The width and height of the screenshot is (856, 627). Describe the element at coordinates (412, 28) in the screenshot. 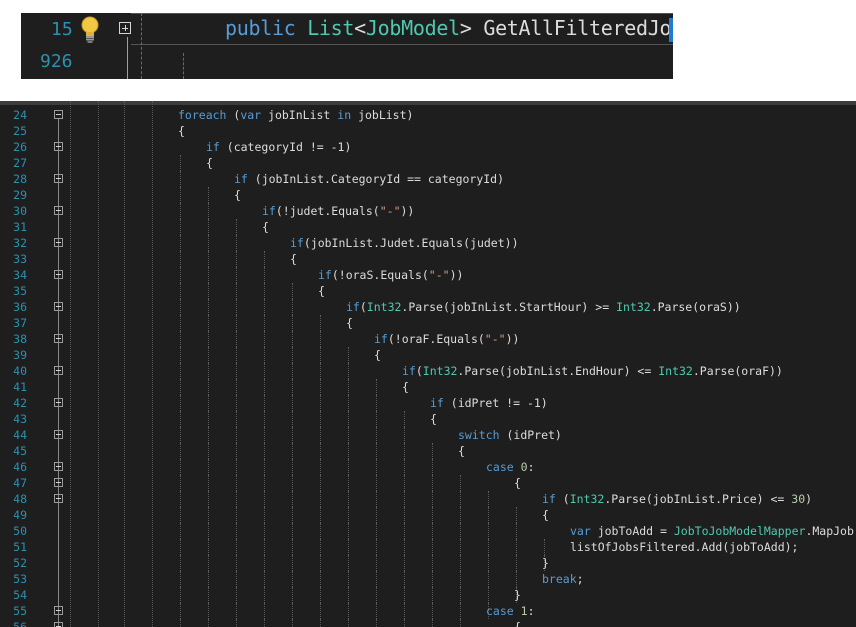

I see `type-name: JobModel` at that location.